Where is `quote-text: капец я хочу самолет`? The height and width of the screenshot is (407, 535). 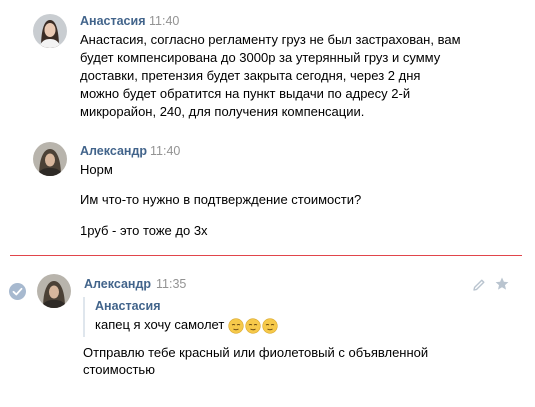
quote-text: капец я хочу самолет is located at coordinates (160, 324).